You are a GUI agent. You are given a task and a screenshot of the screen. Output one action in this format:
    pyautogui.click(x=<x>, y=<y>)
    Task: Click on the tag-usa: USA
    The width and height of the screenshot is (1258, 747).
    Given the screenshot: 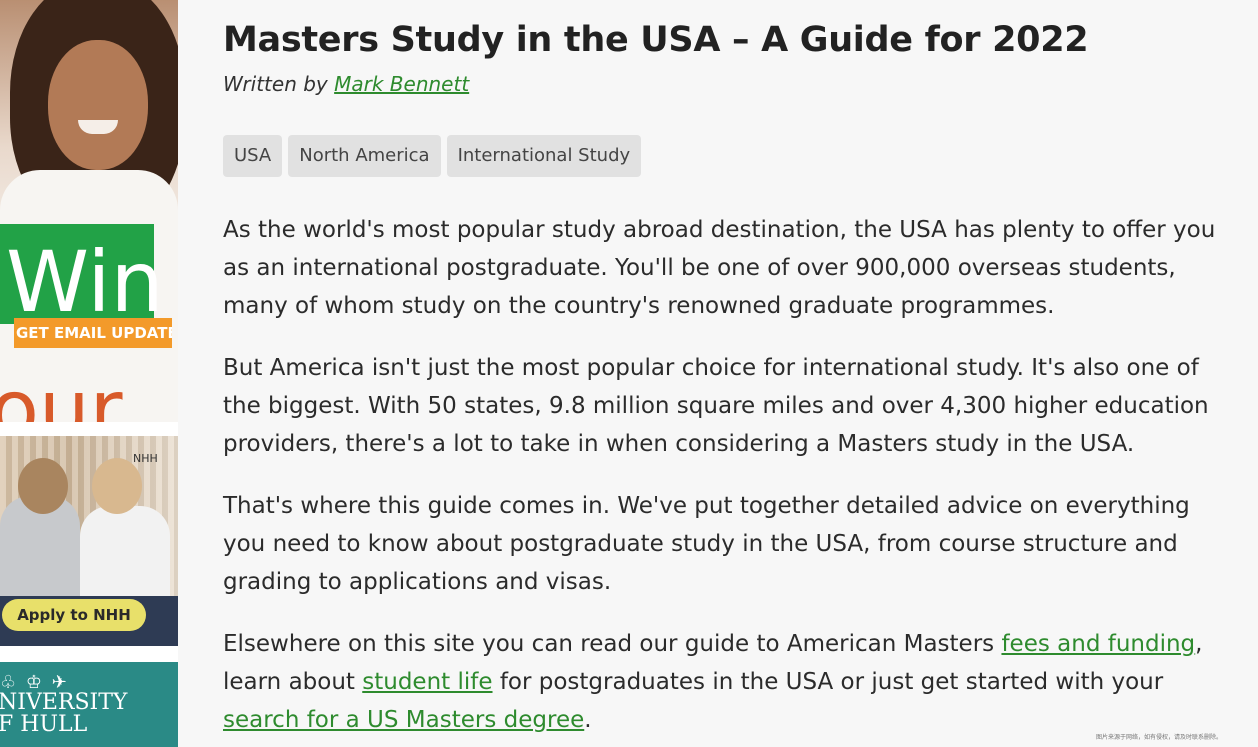 What is the action you would take?
    pyautogui.click(x=253, y=156)
    